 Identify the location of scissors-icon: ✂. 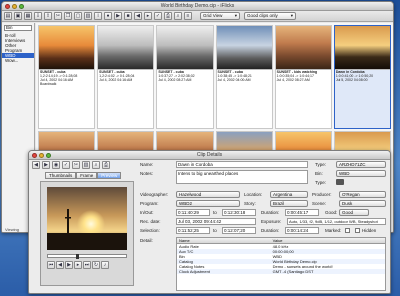
(76, 165).